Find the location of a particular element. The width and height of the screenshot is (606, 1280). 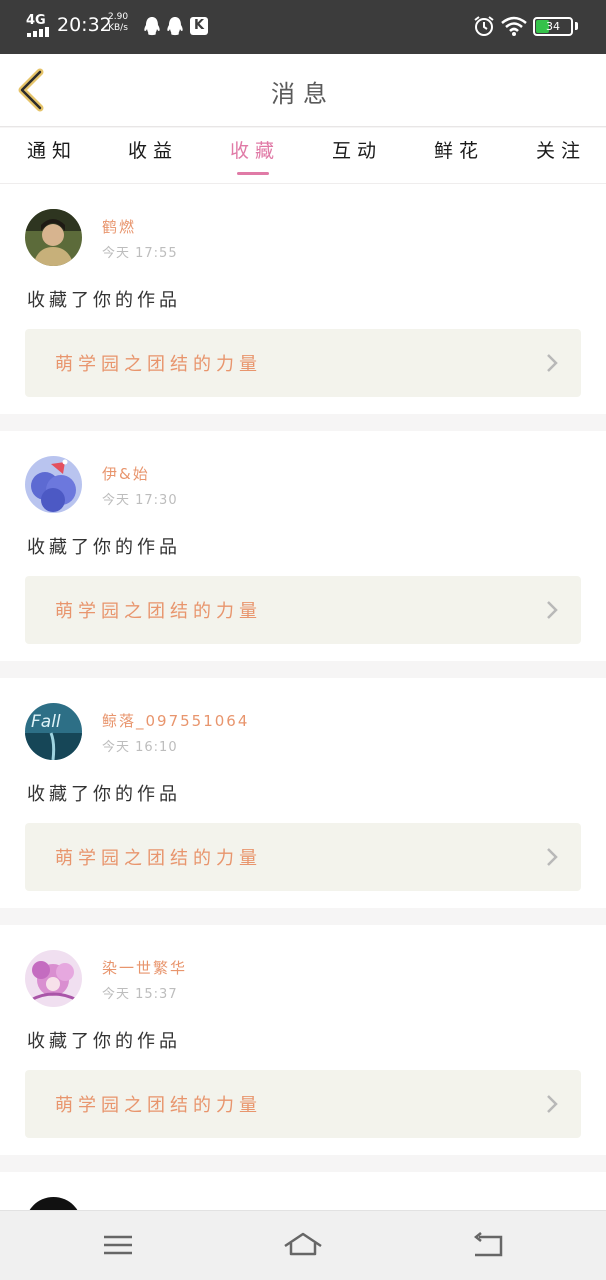

tab-follows: 关注 is located at coordinates (561, 156).